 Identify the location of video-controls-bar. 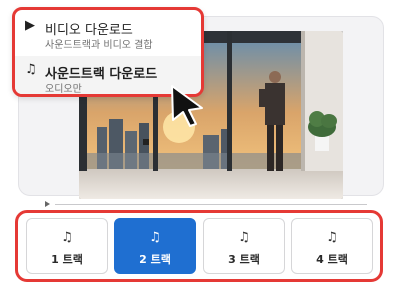
(217, 204).